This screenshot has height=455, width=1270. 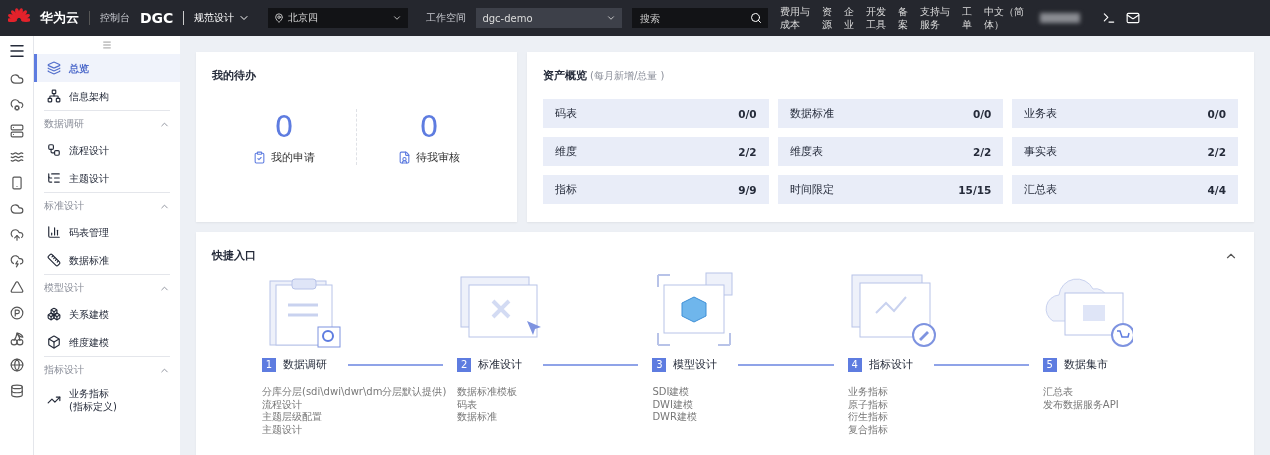 What do you see at coordinates (890, 113) in the screenshot?
I see `asset-tile: 数据标准 0/0` at bounding box center [890, 113].